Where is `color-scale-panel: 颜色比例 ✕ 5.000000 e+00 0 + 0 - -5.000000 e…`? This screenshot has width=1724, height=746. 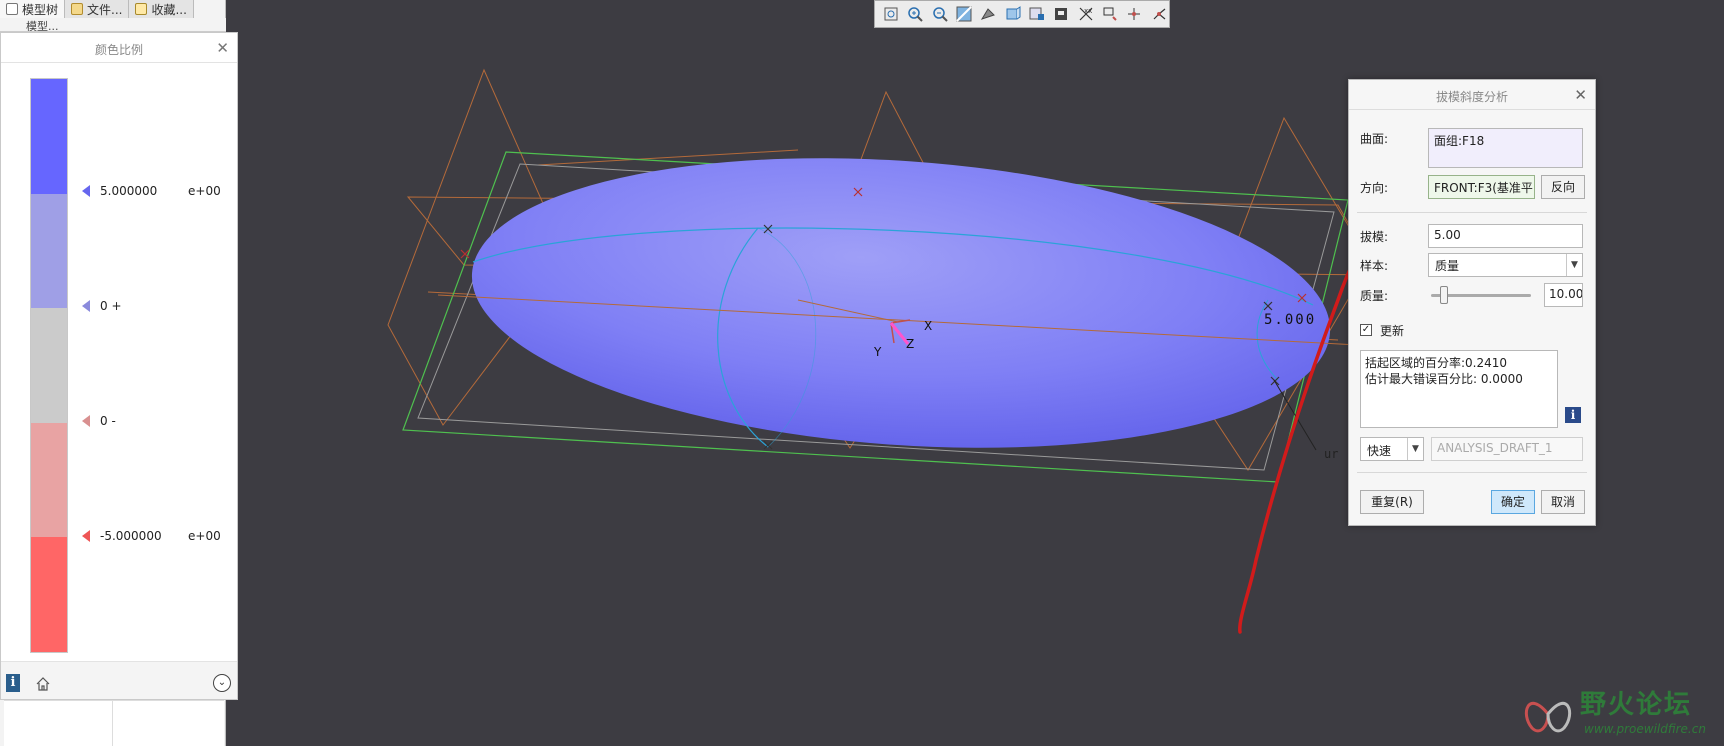
color-scale-panel: 颜色比例 ✕ 5.000000 e+00 0 + 0 - -5.000000 e… is located at coordinates (119, 366).